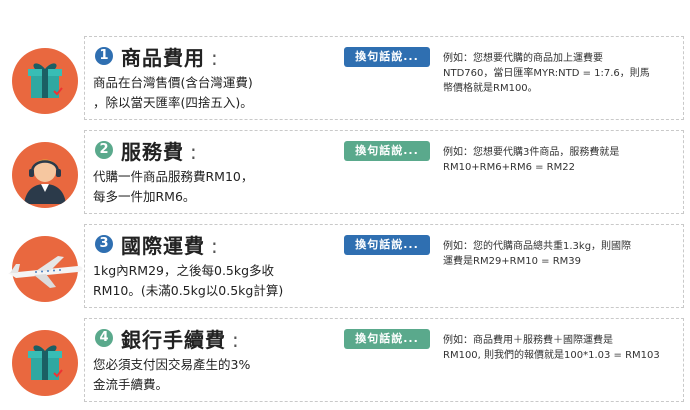 This screenshot has height=410, width=690. I want to click on airplane-icon, so click(45, 269).